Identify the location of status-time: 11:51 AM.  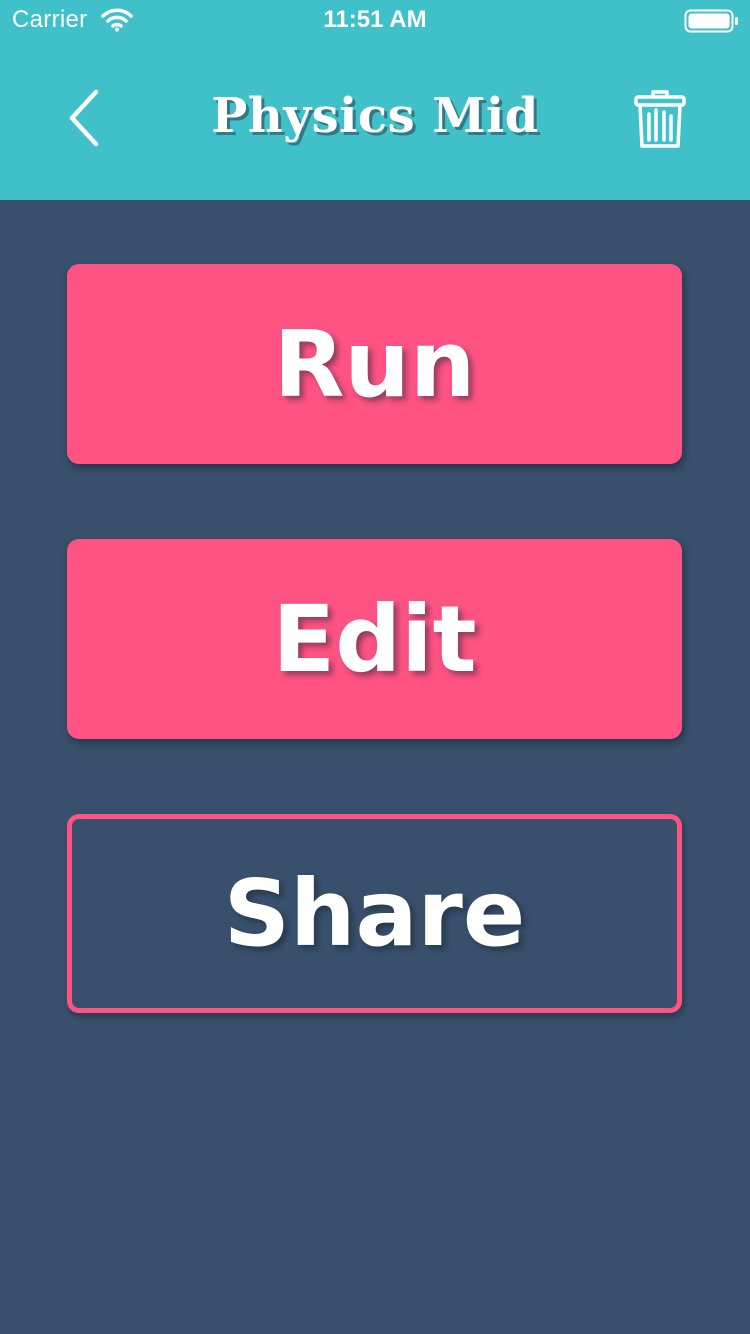
(375, 19).